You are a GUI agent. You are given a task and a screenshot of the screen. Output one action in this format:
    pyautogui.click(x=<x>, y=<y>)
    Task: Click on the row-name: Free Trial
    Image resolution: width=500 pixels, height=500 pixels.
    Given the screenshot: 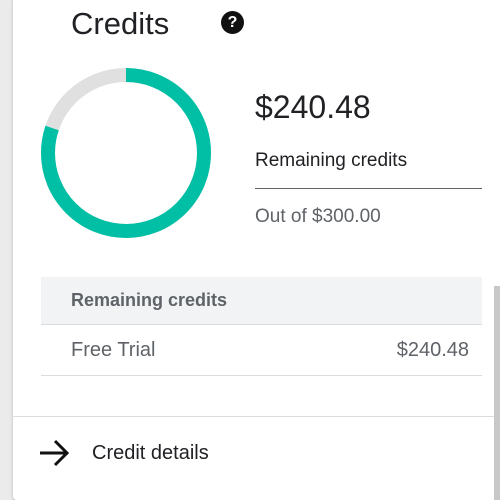 What is the action you would take?
    pyautogui.click(x=113, y=350)
    